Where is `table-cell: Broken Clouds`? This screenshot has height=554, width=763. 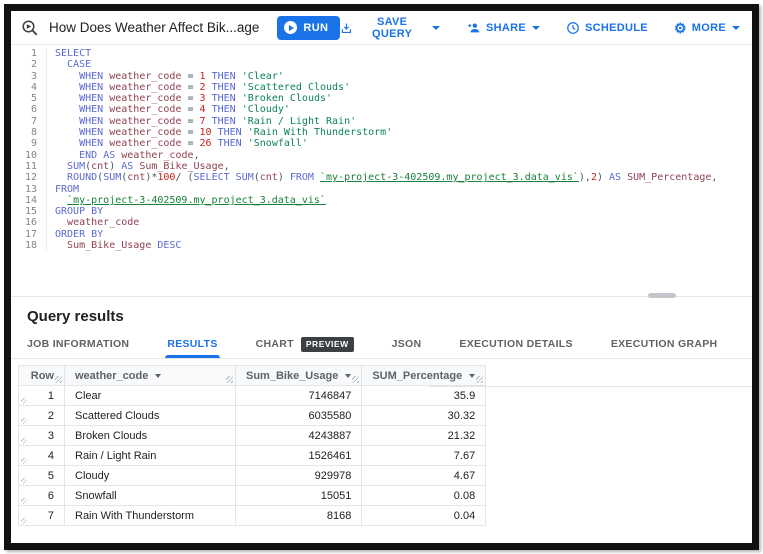 table-cell: Broken Clouds is located at coordinates (150, 435).